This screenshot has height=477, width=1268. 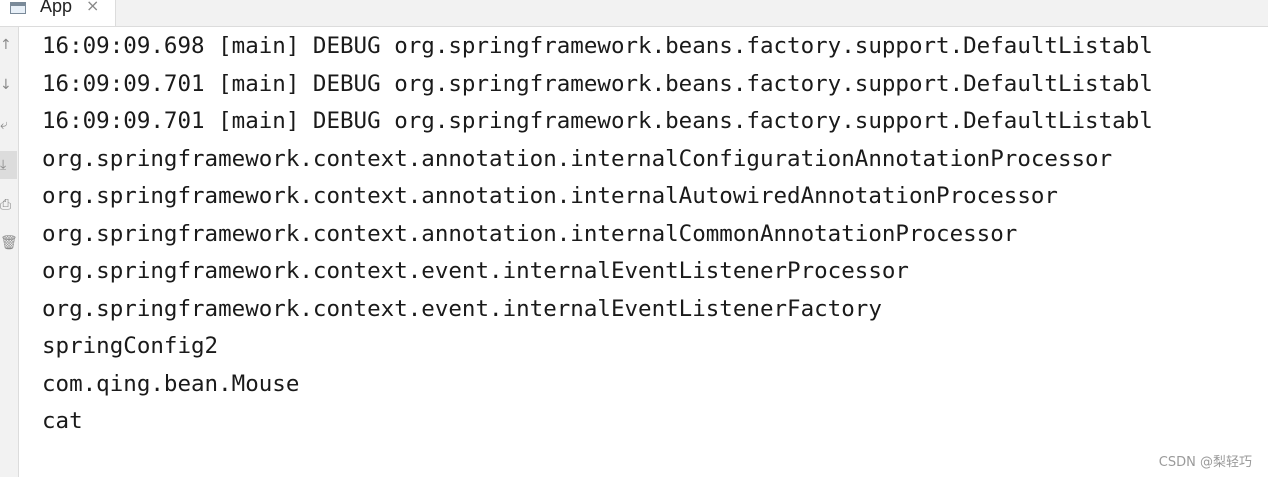 I want to click on scroll-to-end-icon: ⤓, so click(x=8, y=165).